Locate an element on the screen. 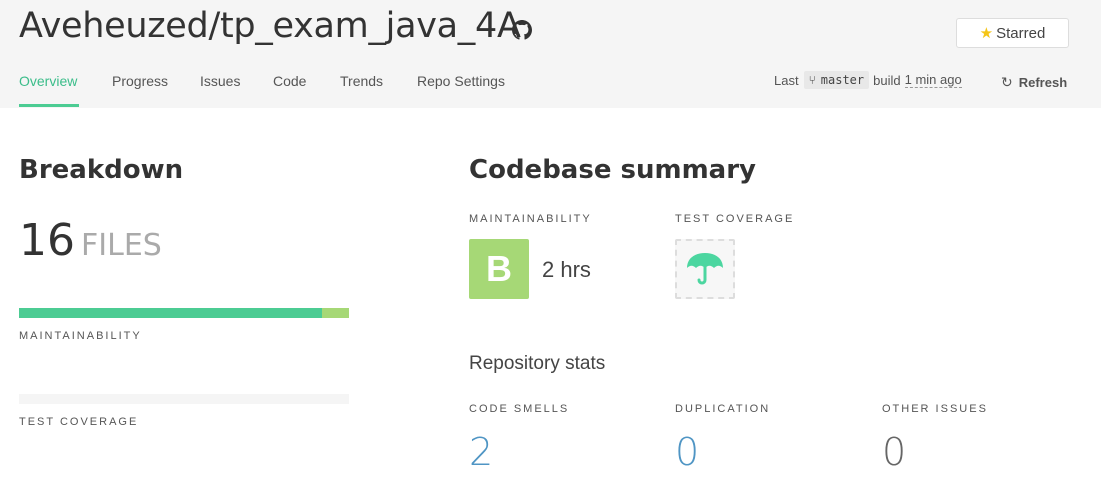 This screenshot has width=1101, height=486. files-count: 16 FILES is located at coordinates (90, 240).